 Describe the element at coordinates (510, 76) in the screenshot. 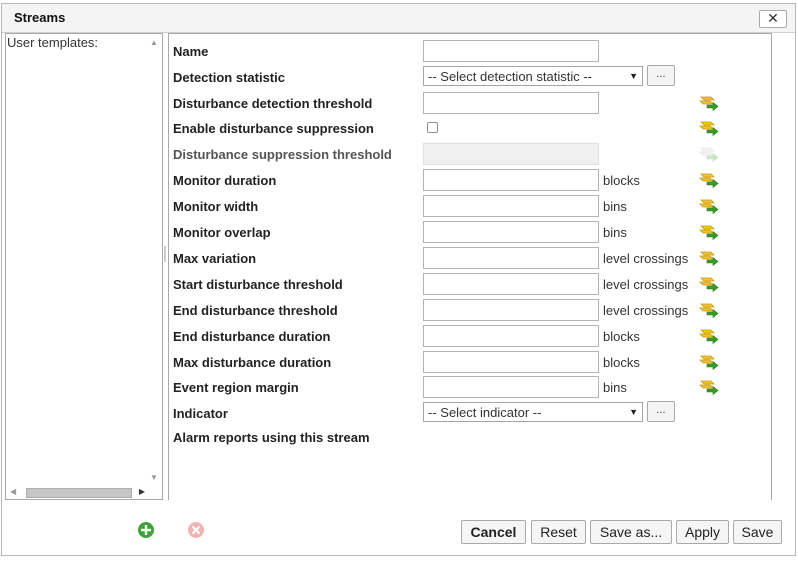

I see `detection-statistic-selected-value: -- Select detection statistic --` at that location.